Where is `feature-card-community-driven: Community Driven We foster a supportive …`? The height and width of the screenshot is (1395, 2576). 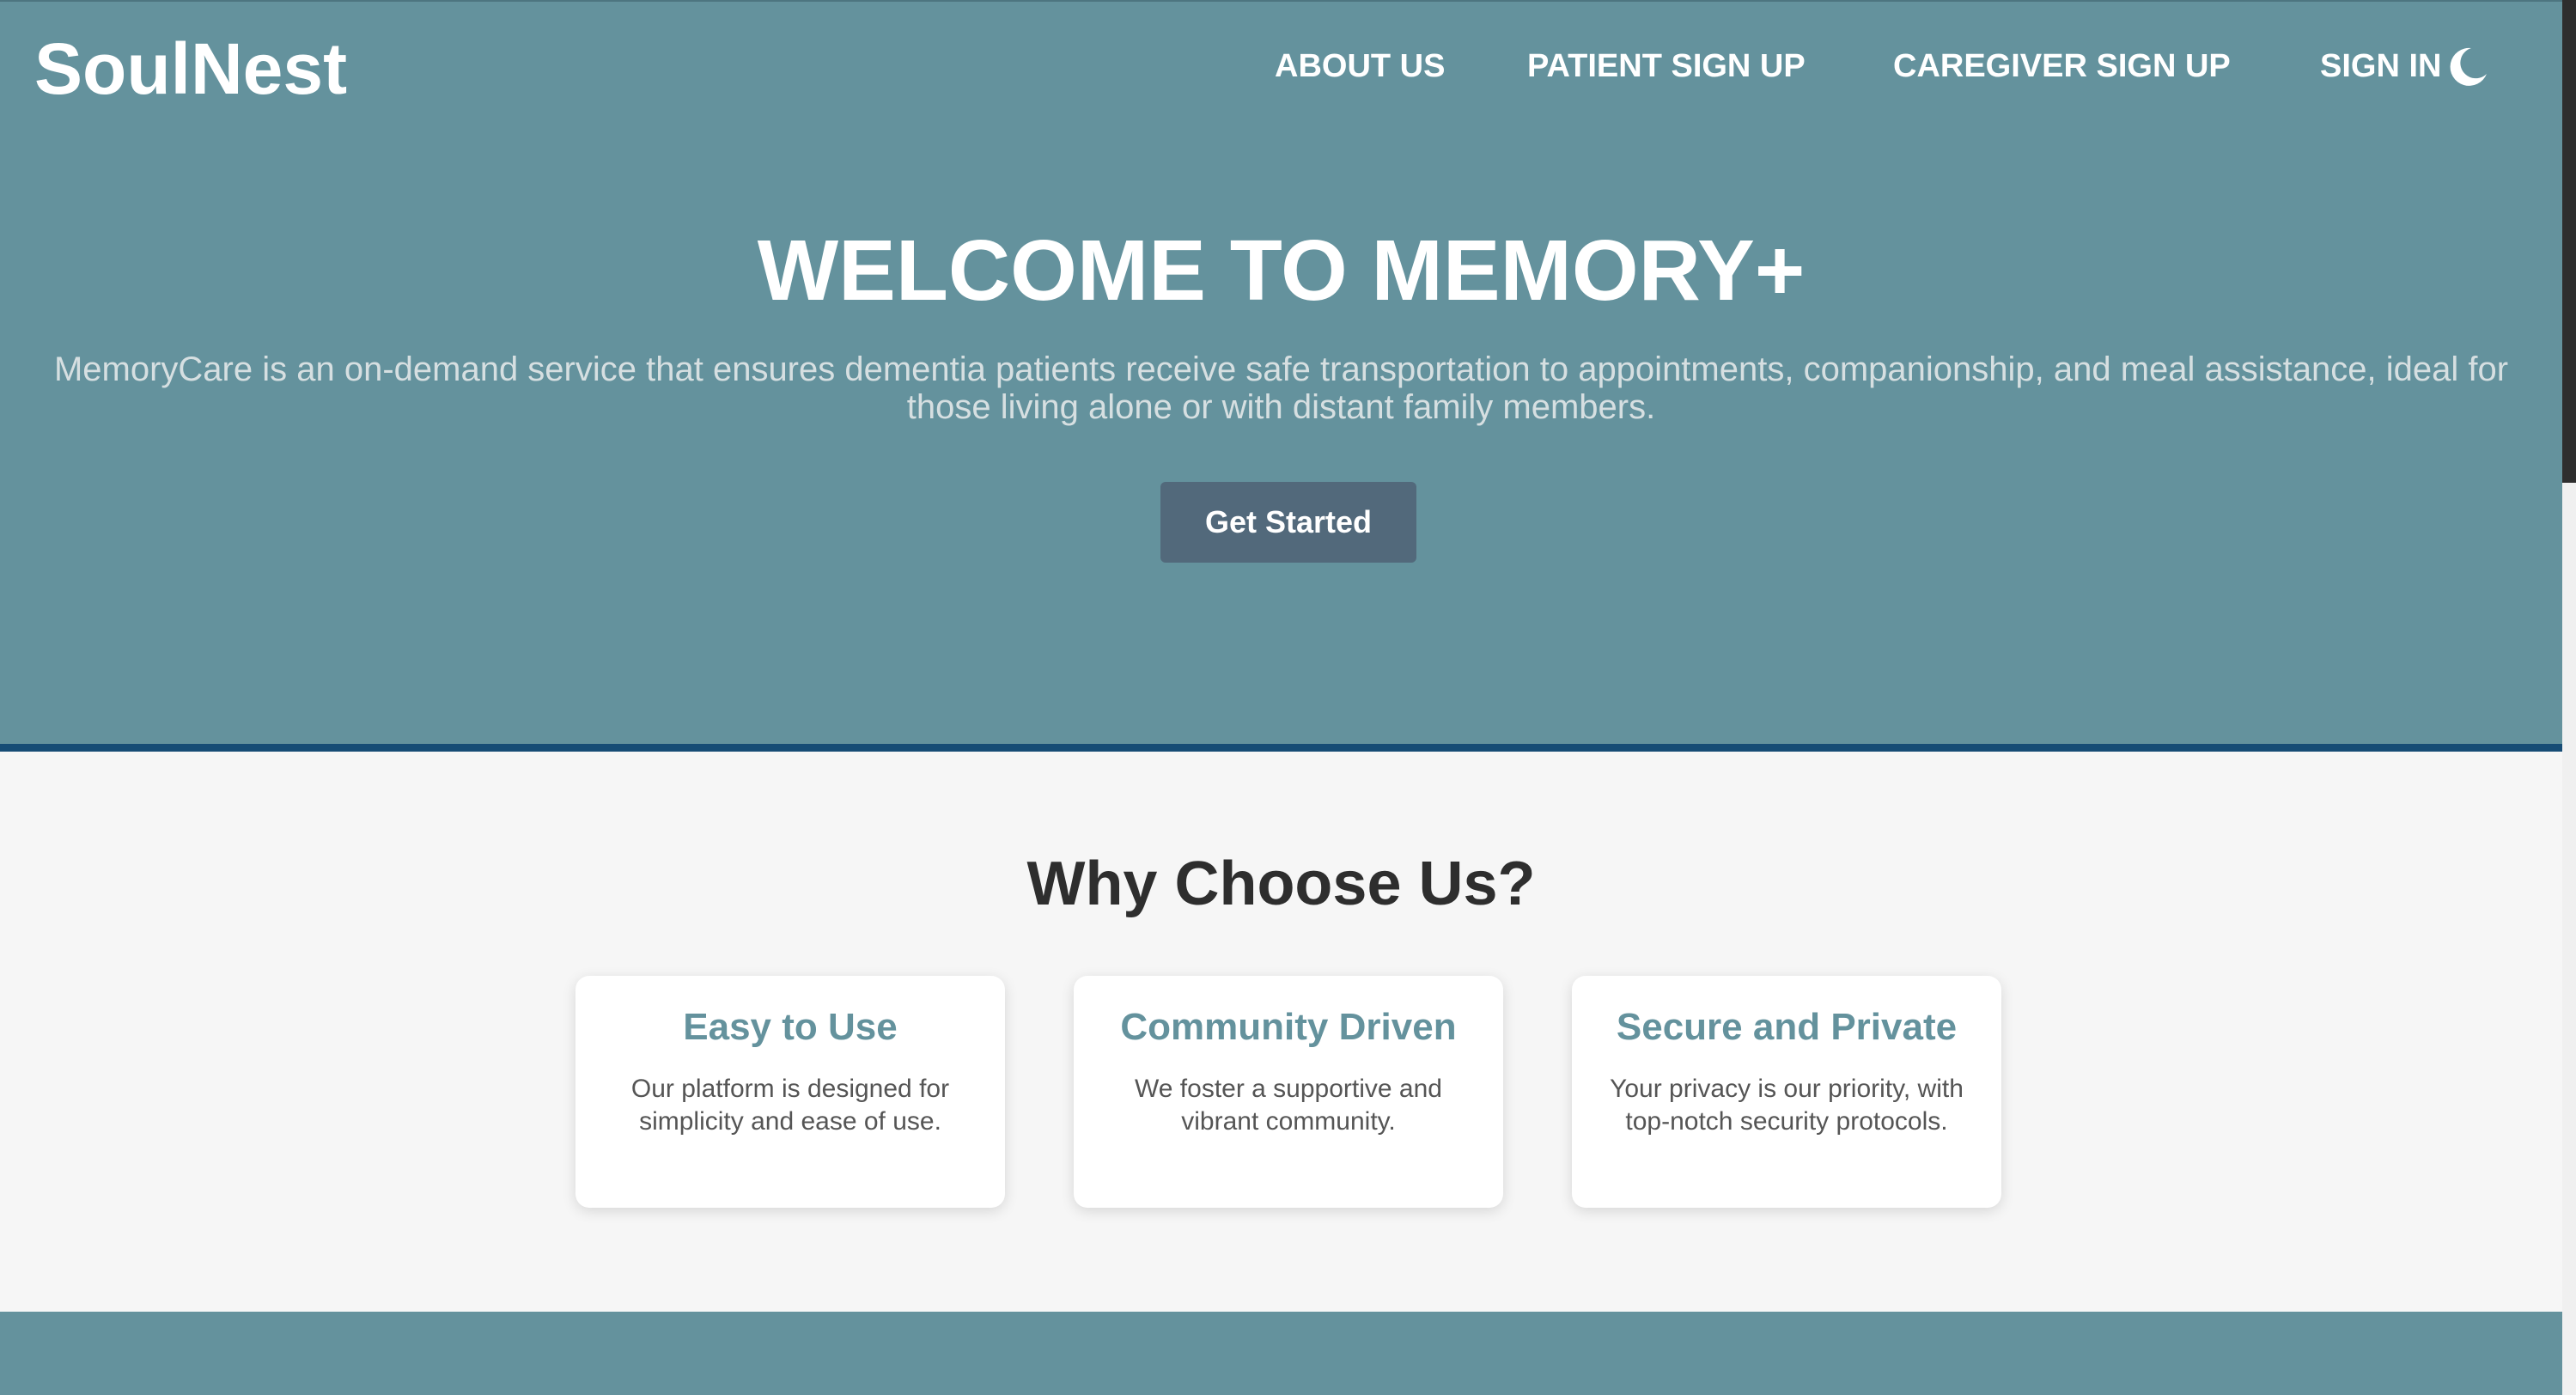 feature-card-community-driven: Community Driven We foster a supportive … is located at coordinates (1288, 1092).